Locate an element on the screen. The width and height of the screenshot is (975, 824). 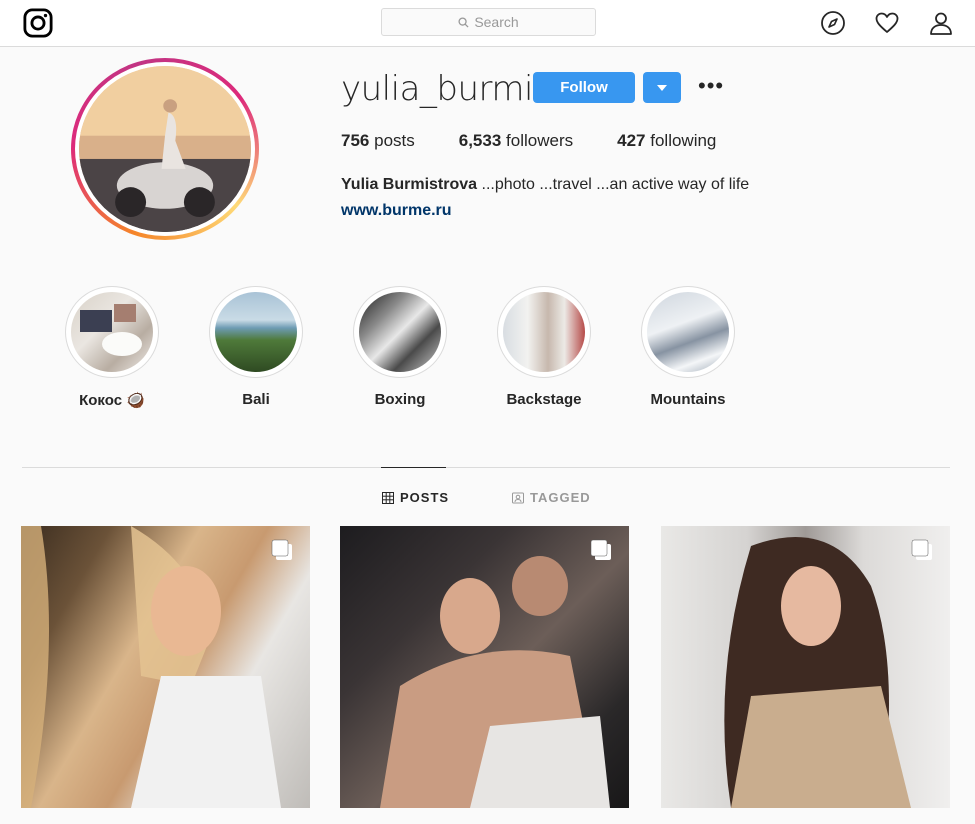
explore-compass-icon is located at coordinates (833, 23).